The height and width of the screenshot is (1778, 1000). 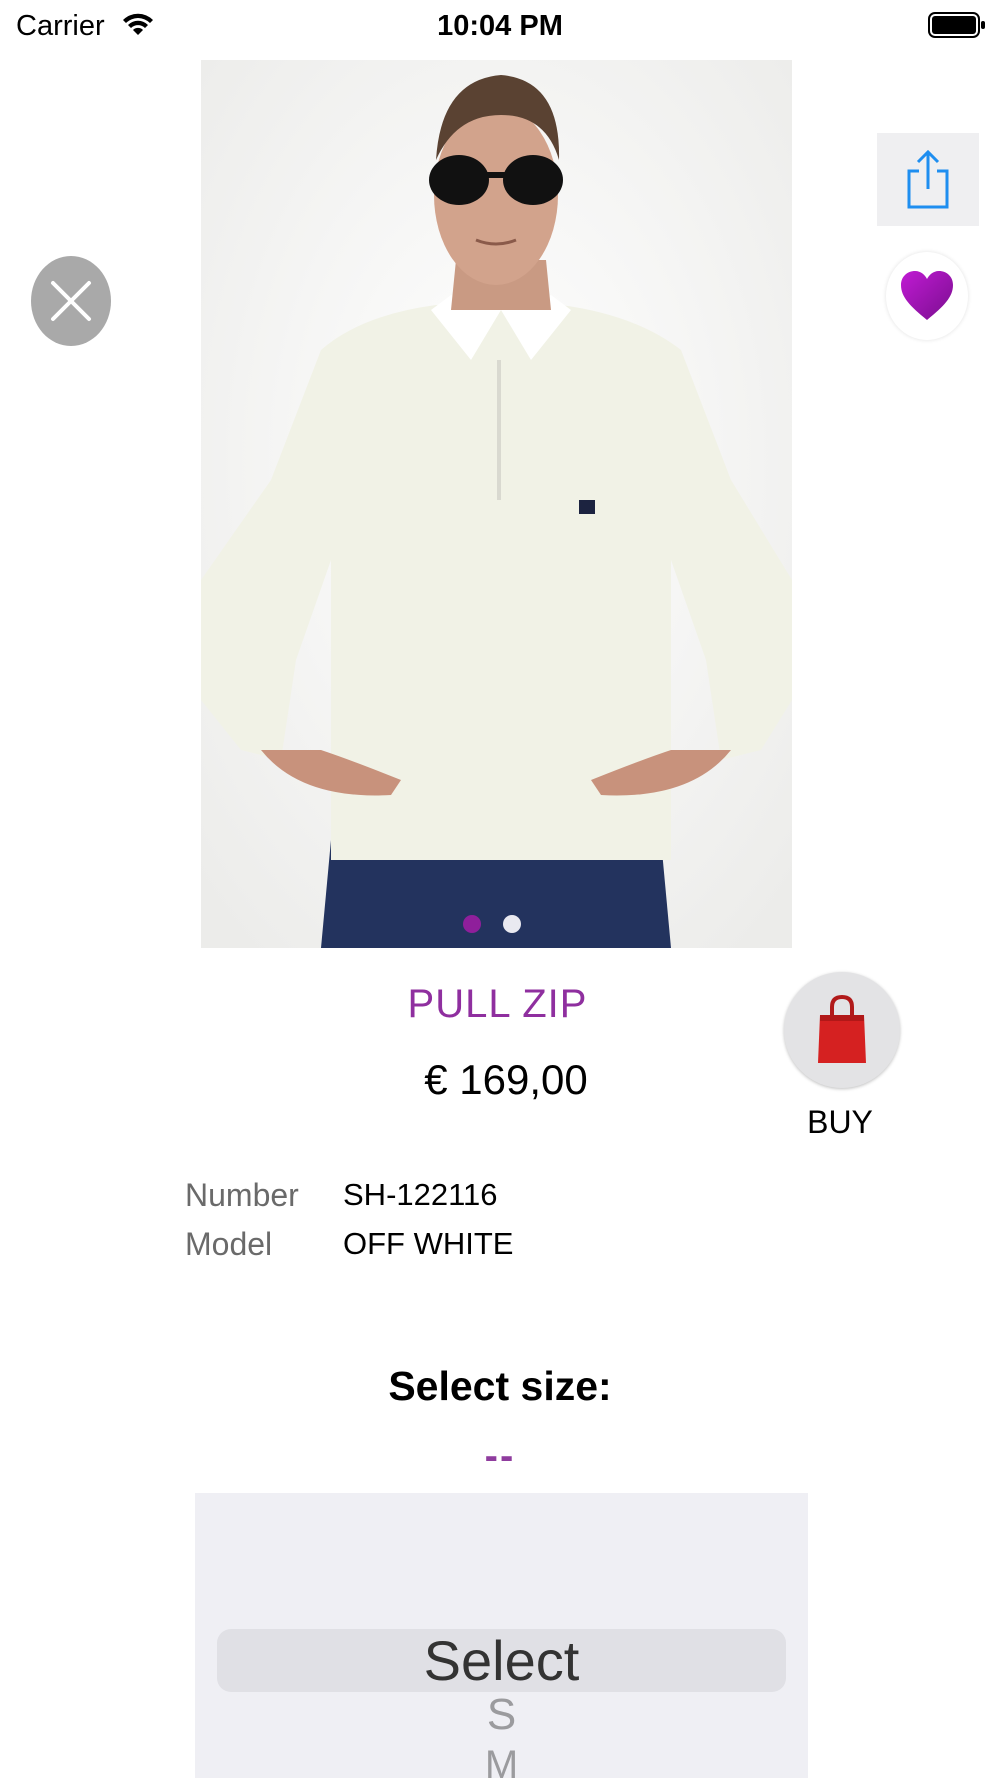 I want to click on battery-icon, so click(x=956, y=25).